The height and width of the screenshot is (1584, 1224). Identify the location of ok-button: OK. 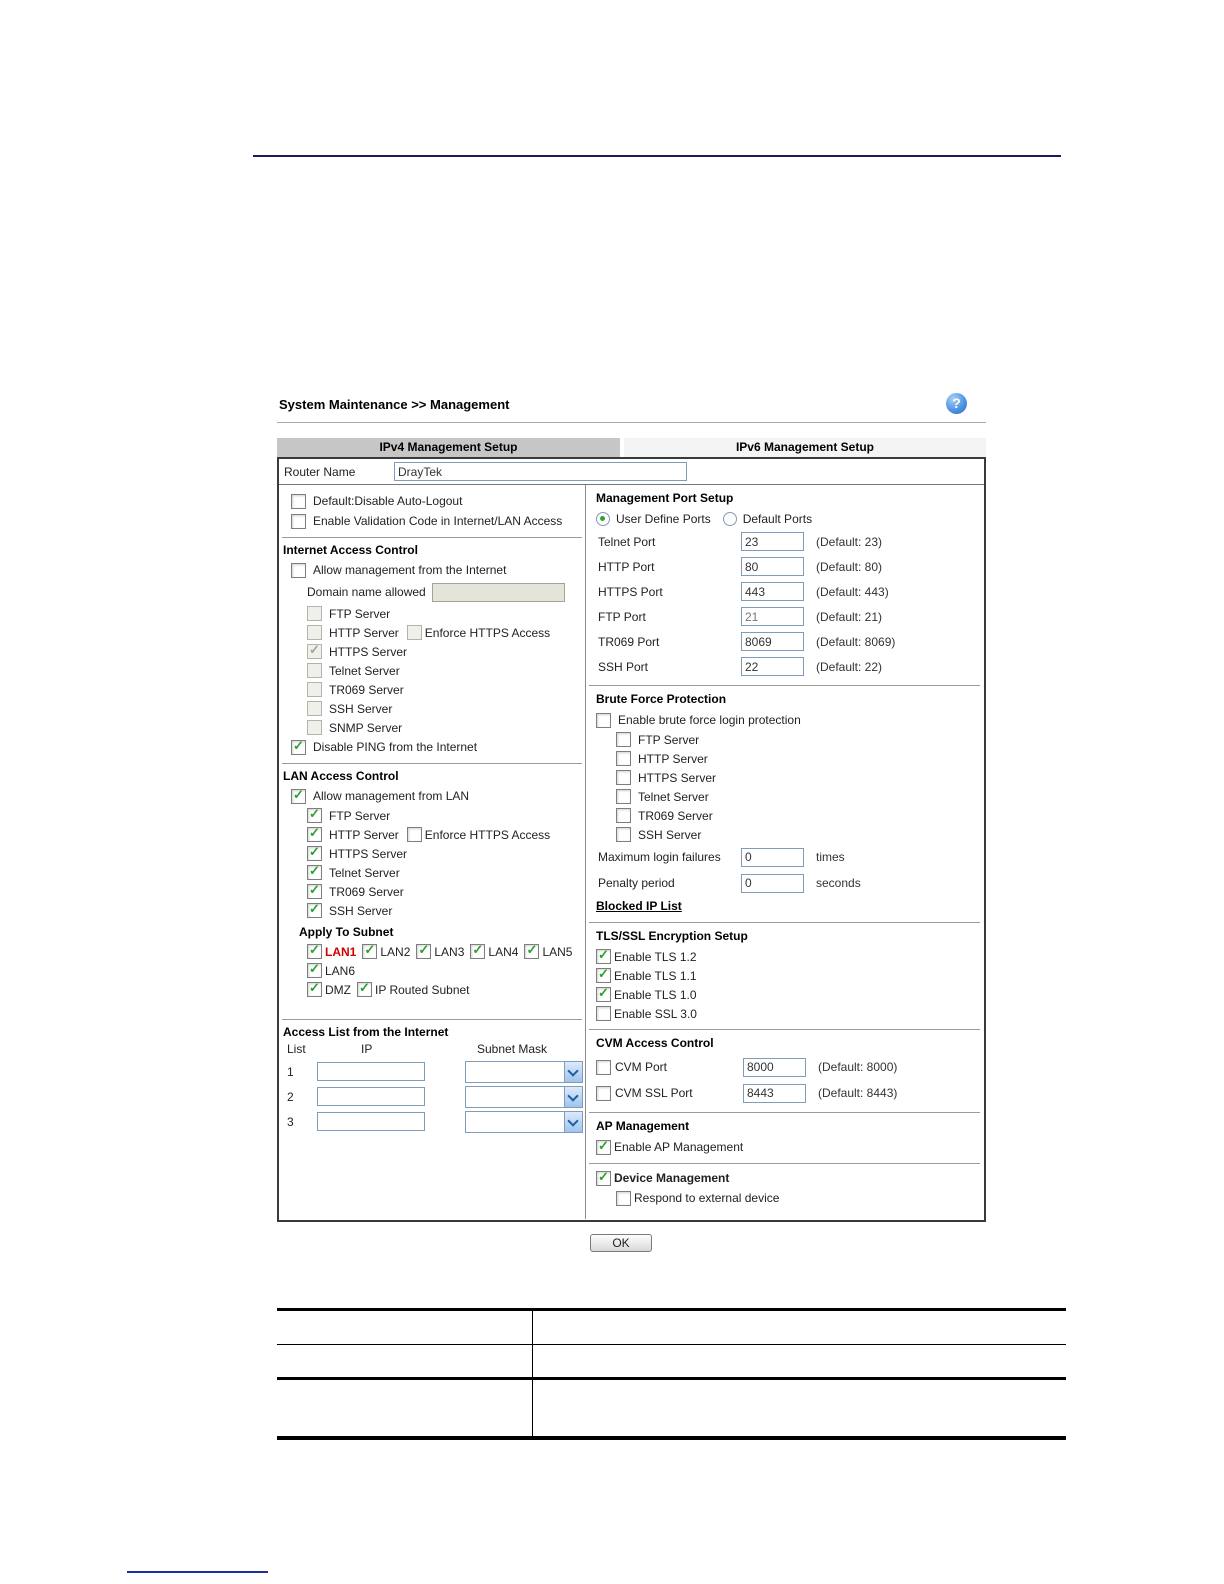
(621, 1243).